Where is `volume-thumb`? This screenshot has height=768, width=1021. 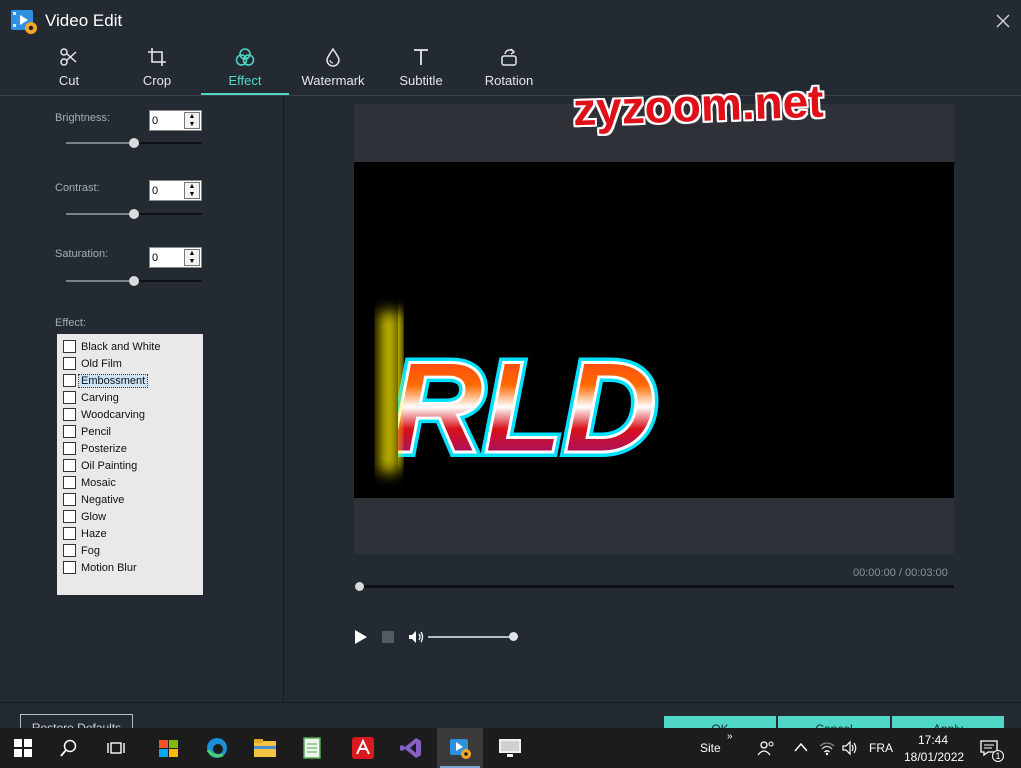 volume-thumb is located at coordinates (513, 636).